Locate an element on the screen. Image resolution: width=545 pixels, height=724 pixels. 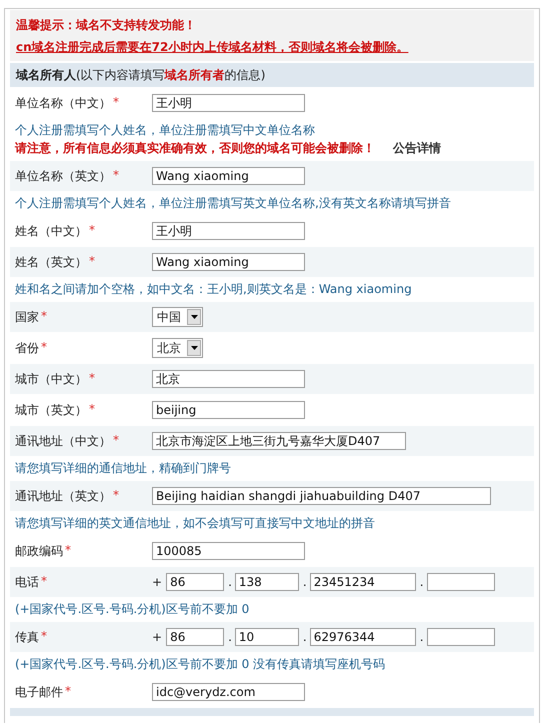
input-field: beijing is located at coordinates (228, 410).